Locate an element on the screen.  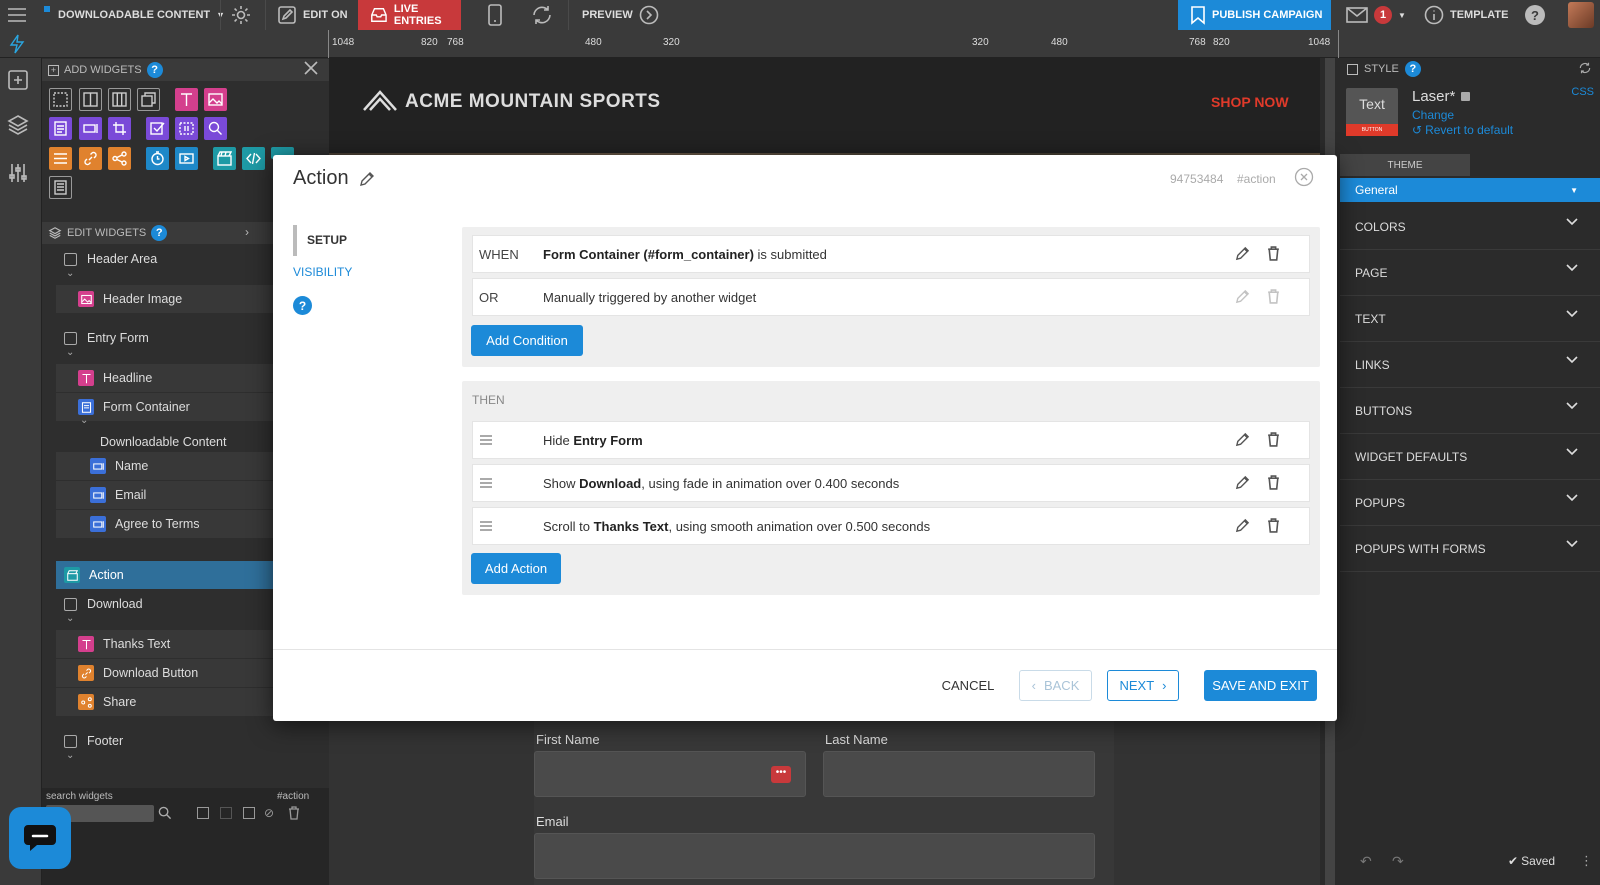
last-name-input is located at coordinates (959, 774).